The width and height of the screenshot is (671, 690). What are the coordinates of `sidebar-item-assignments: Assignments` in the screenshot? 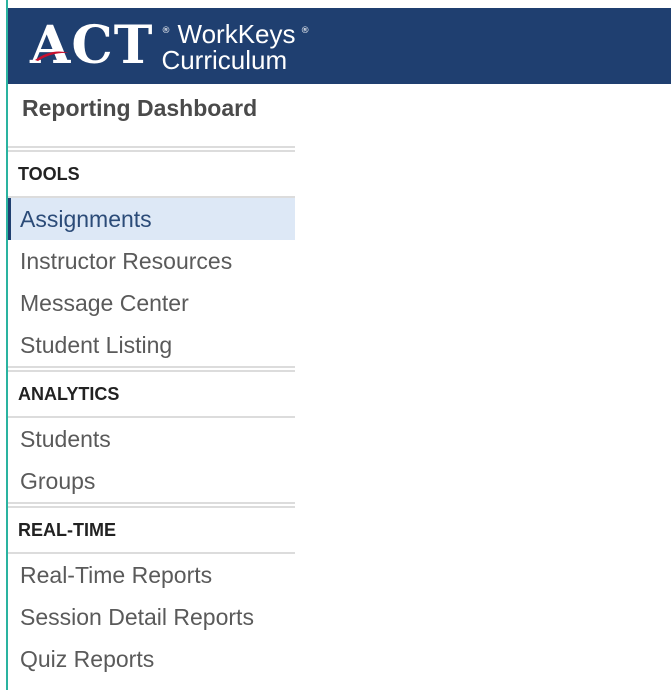 It's located at (151, 219).